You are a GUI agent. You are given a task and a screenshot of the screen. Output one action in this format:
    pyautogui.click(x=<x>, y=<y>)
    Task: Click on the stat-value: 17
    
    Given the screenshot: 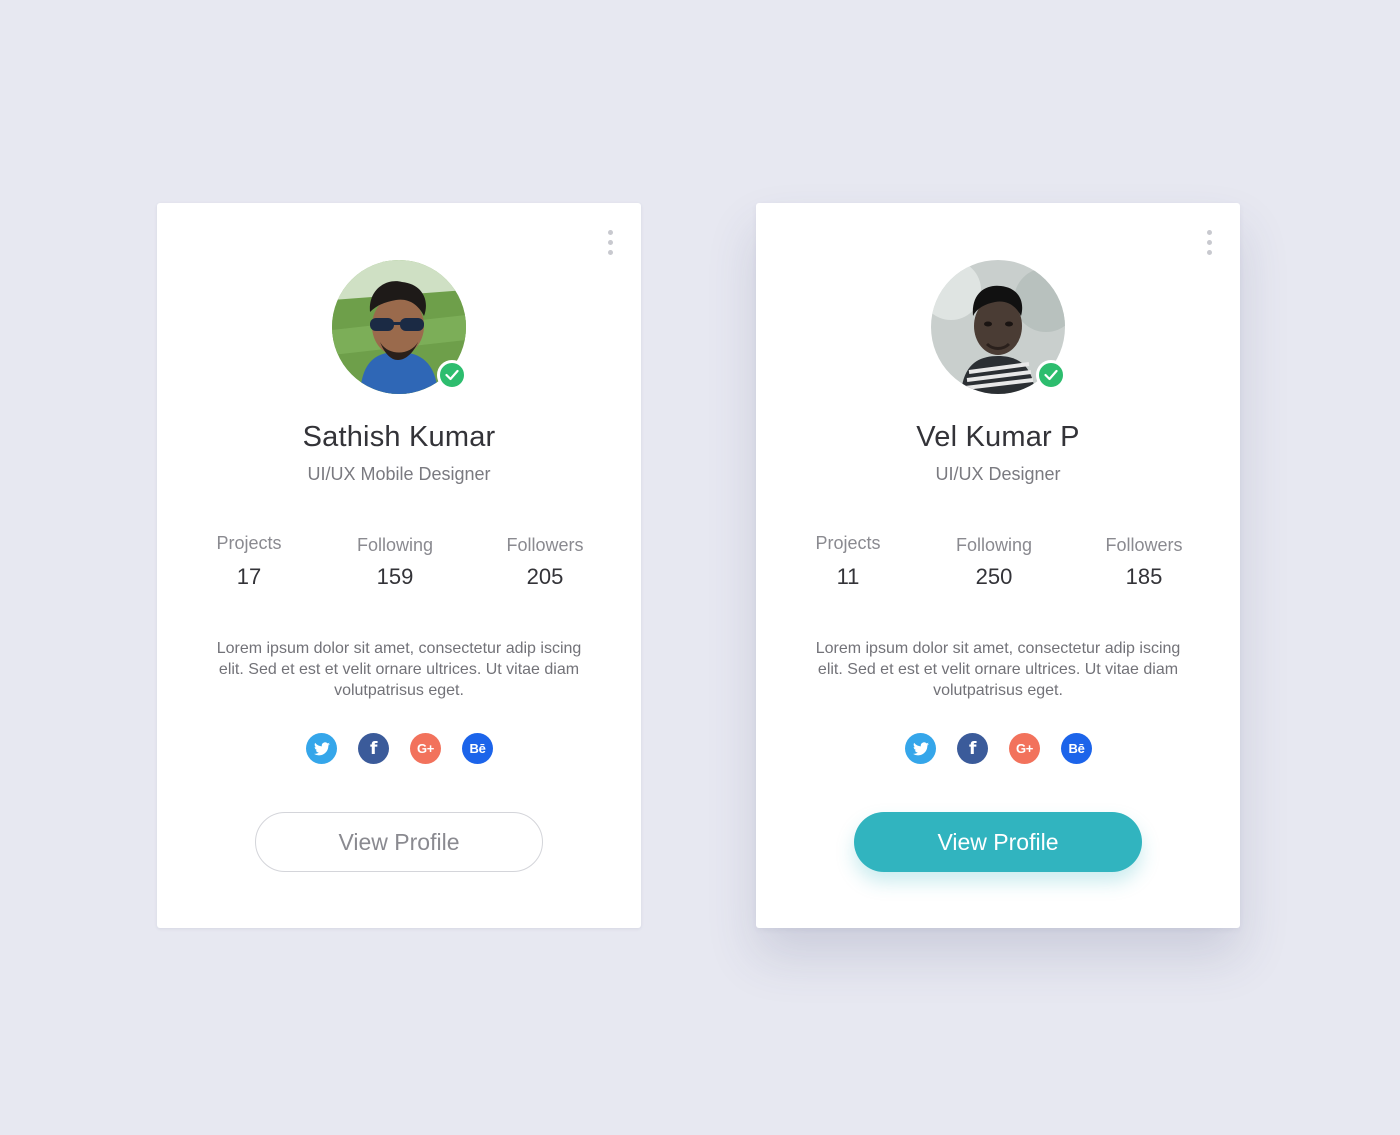 What is the action you would take?
    pyautogui.click(x=249, y=576)
    